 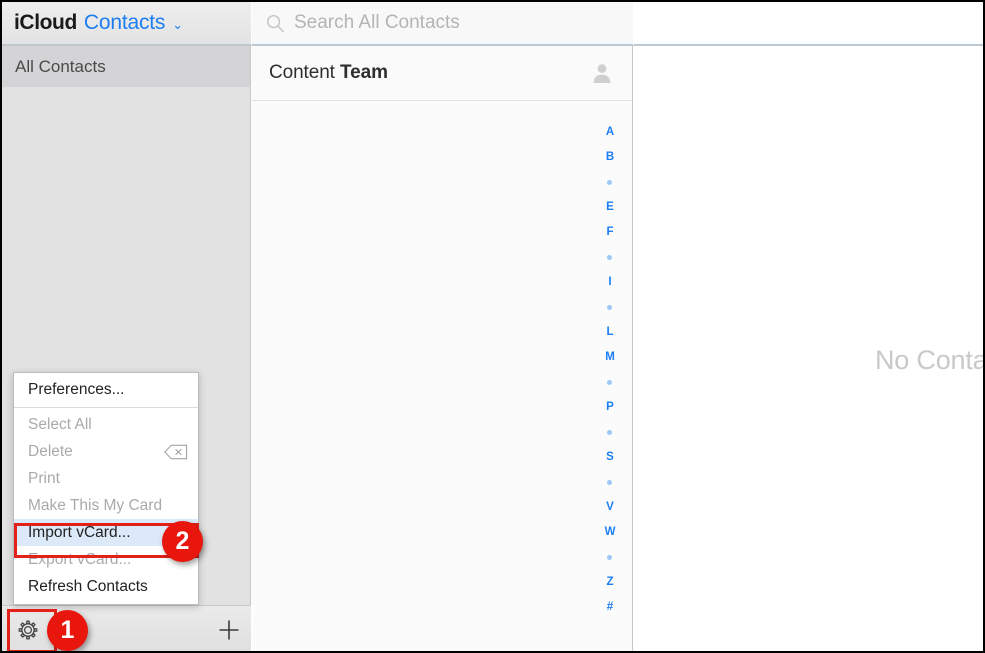 I want to click on contact-list-item: Content Team, so click(x=442, y=73).